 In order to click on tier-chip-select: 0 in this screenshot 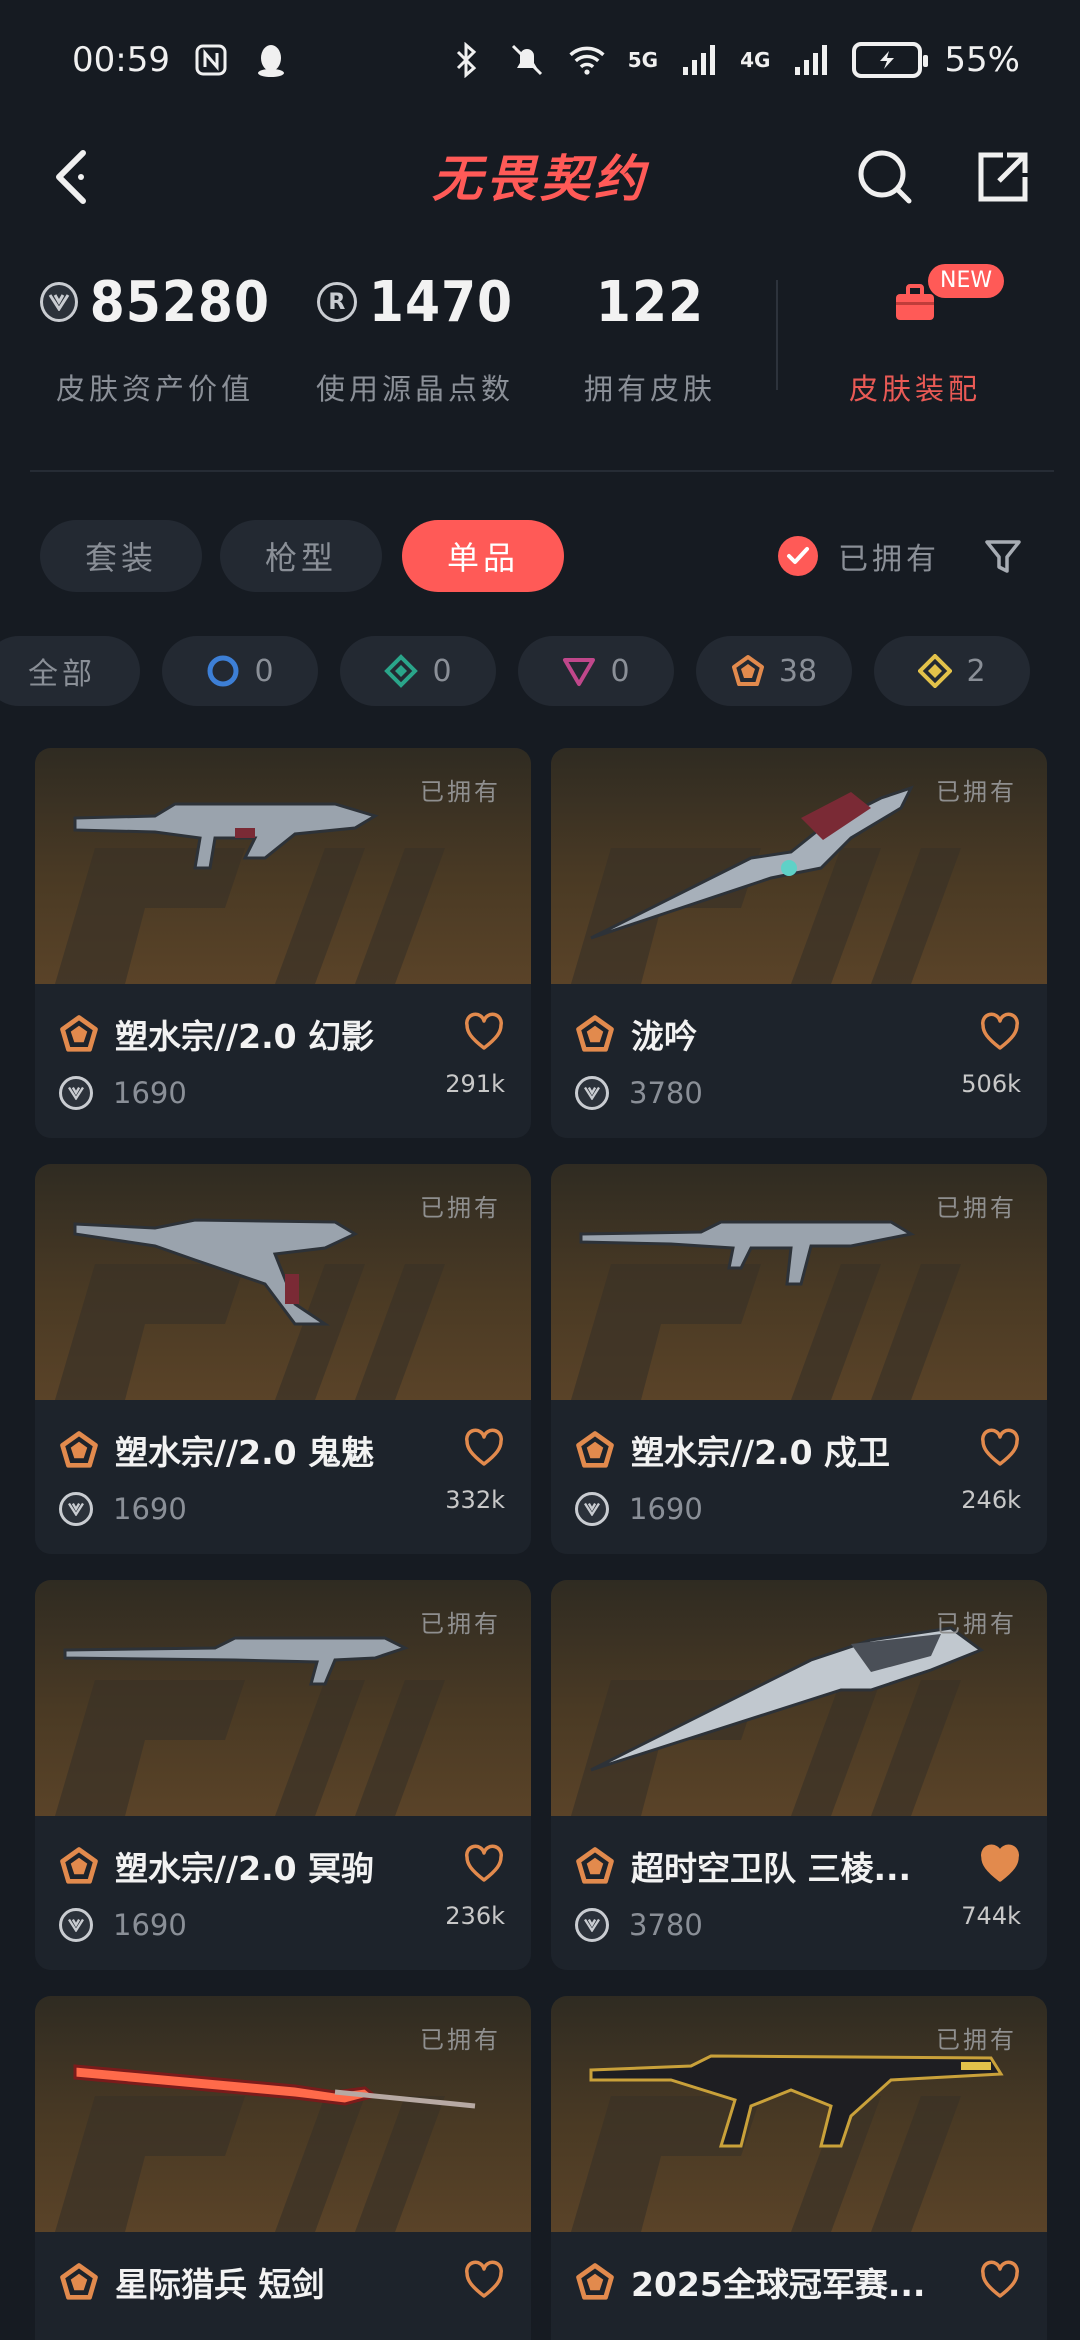, I will do `click(240, 671)`.